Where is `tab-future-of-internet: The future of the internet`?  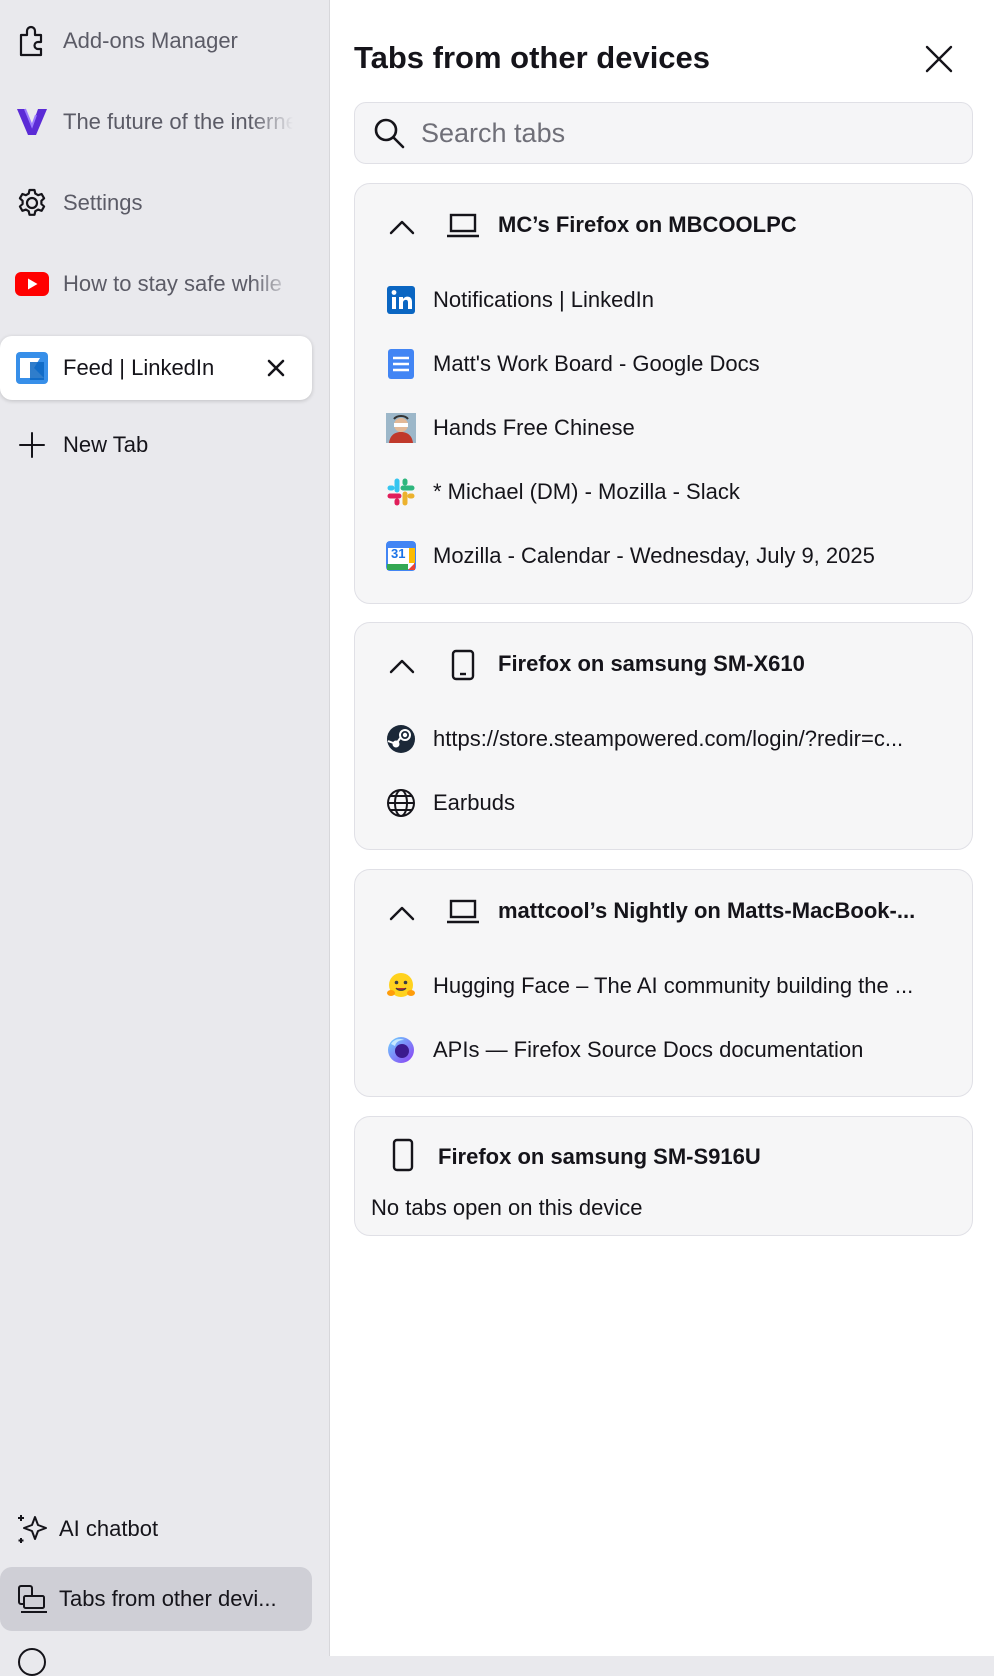
tab-future-of-internet: The future of the internet is located at coordinates (156, 122).